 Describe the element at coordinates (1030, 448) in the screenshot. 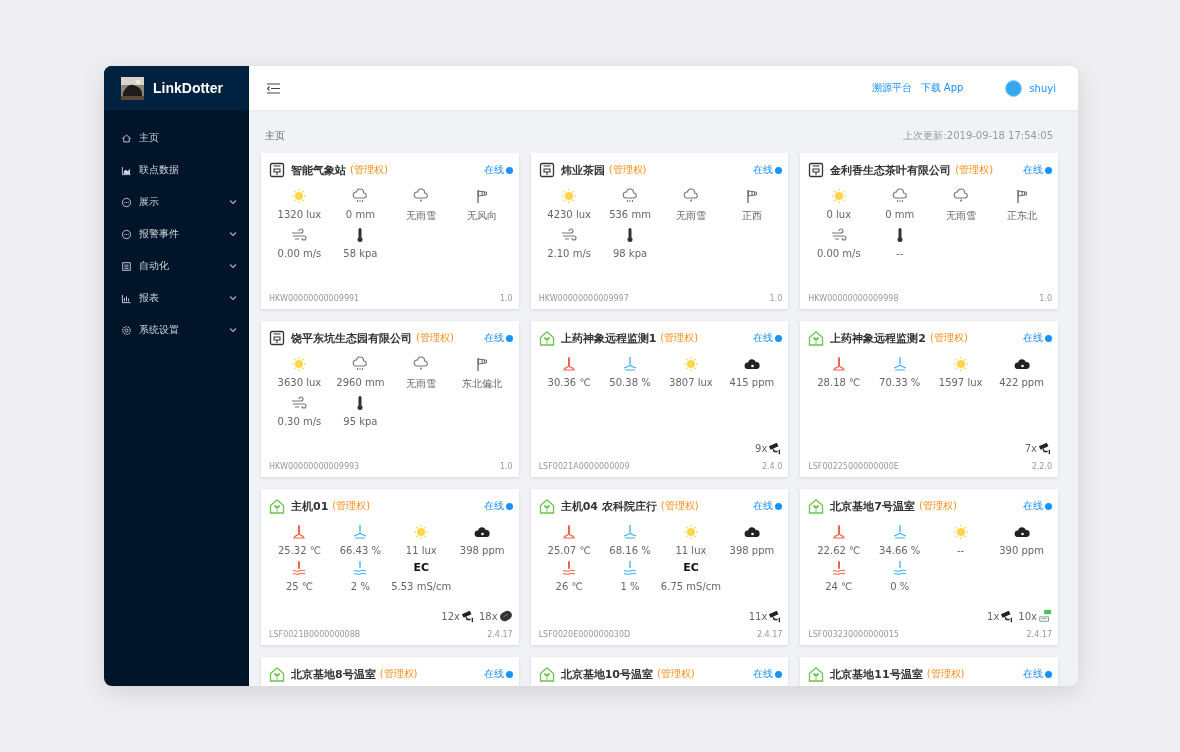

I see `device-count: 7x` at that location.